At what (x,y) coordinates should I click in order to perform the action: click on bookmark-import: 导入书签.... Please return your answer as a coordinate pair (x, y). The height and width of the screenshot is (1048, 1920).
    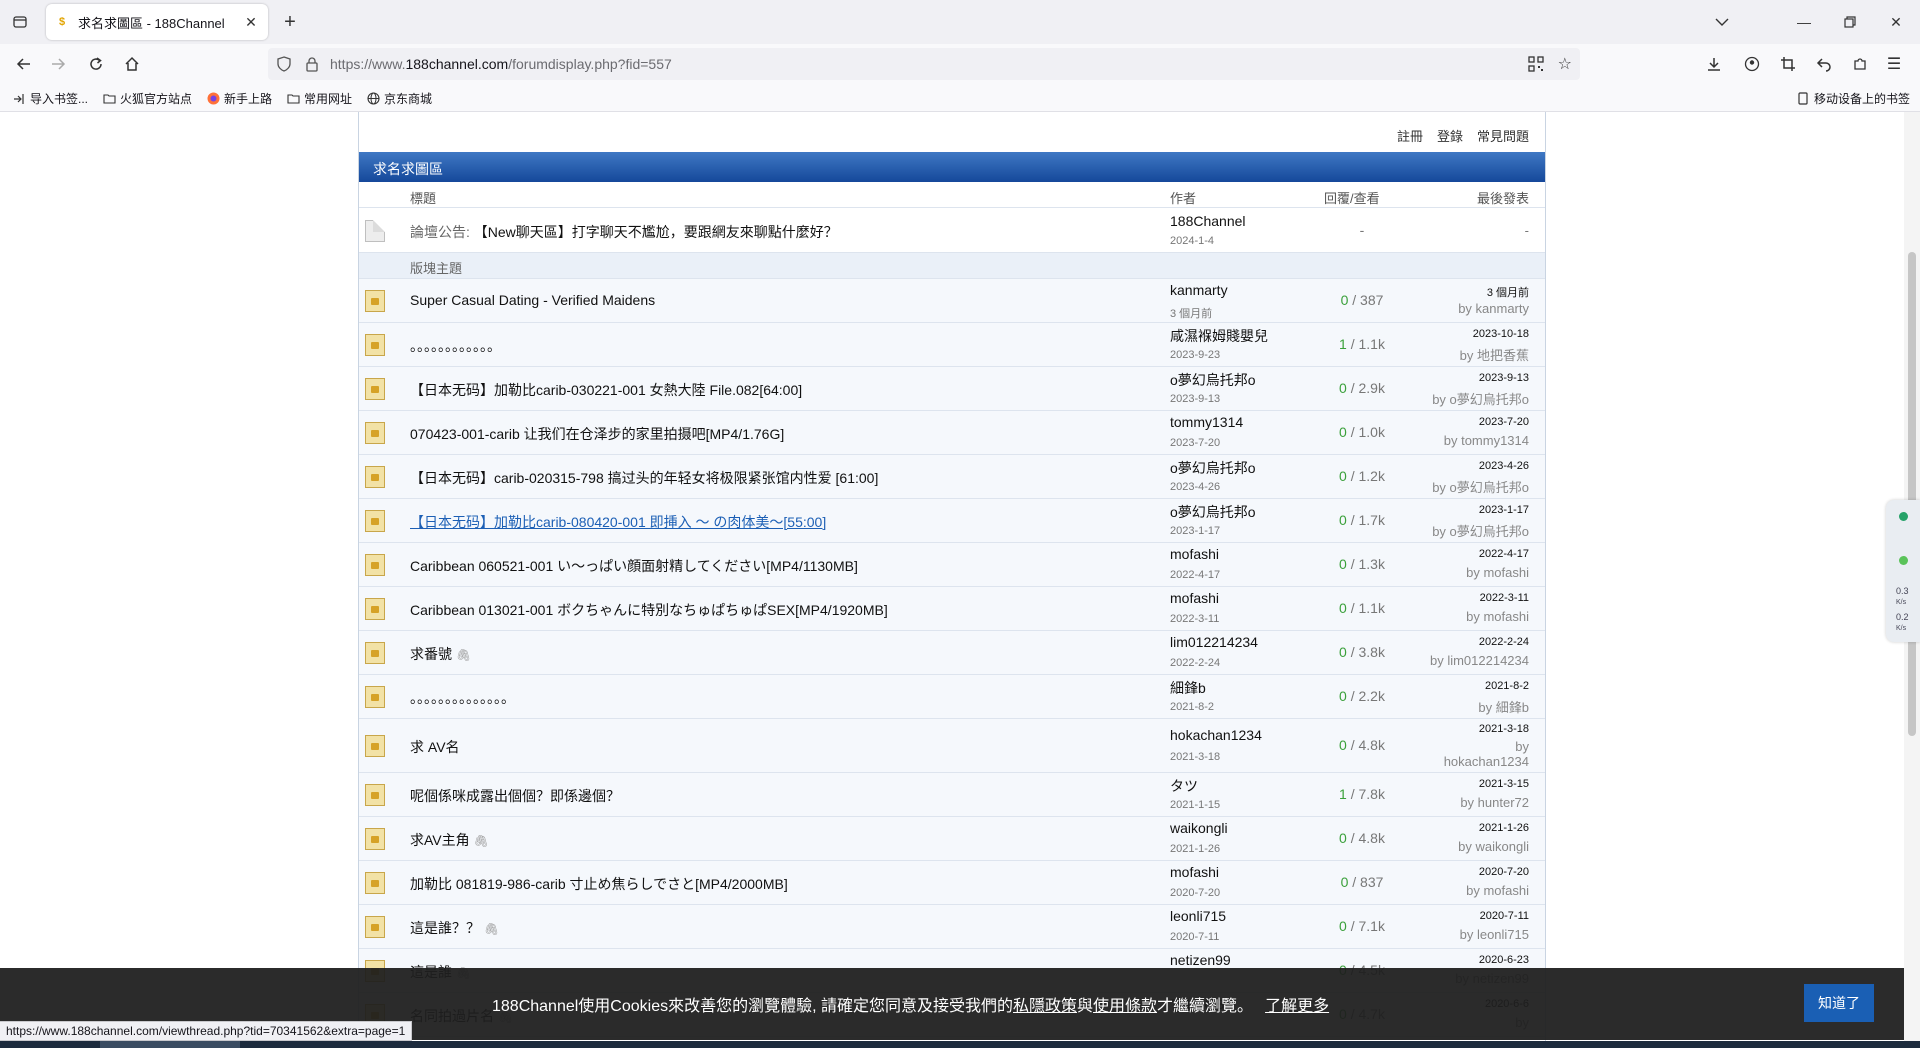
    Looking at the image, I should click on (50, 98).